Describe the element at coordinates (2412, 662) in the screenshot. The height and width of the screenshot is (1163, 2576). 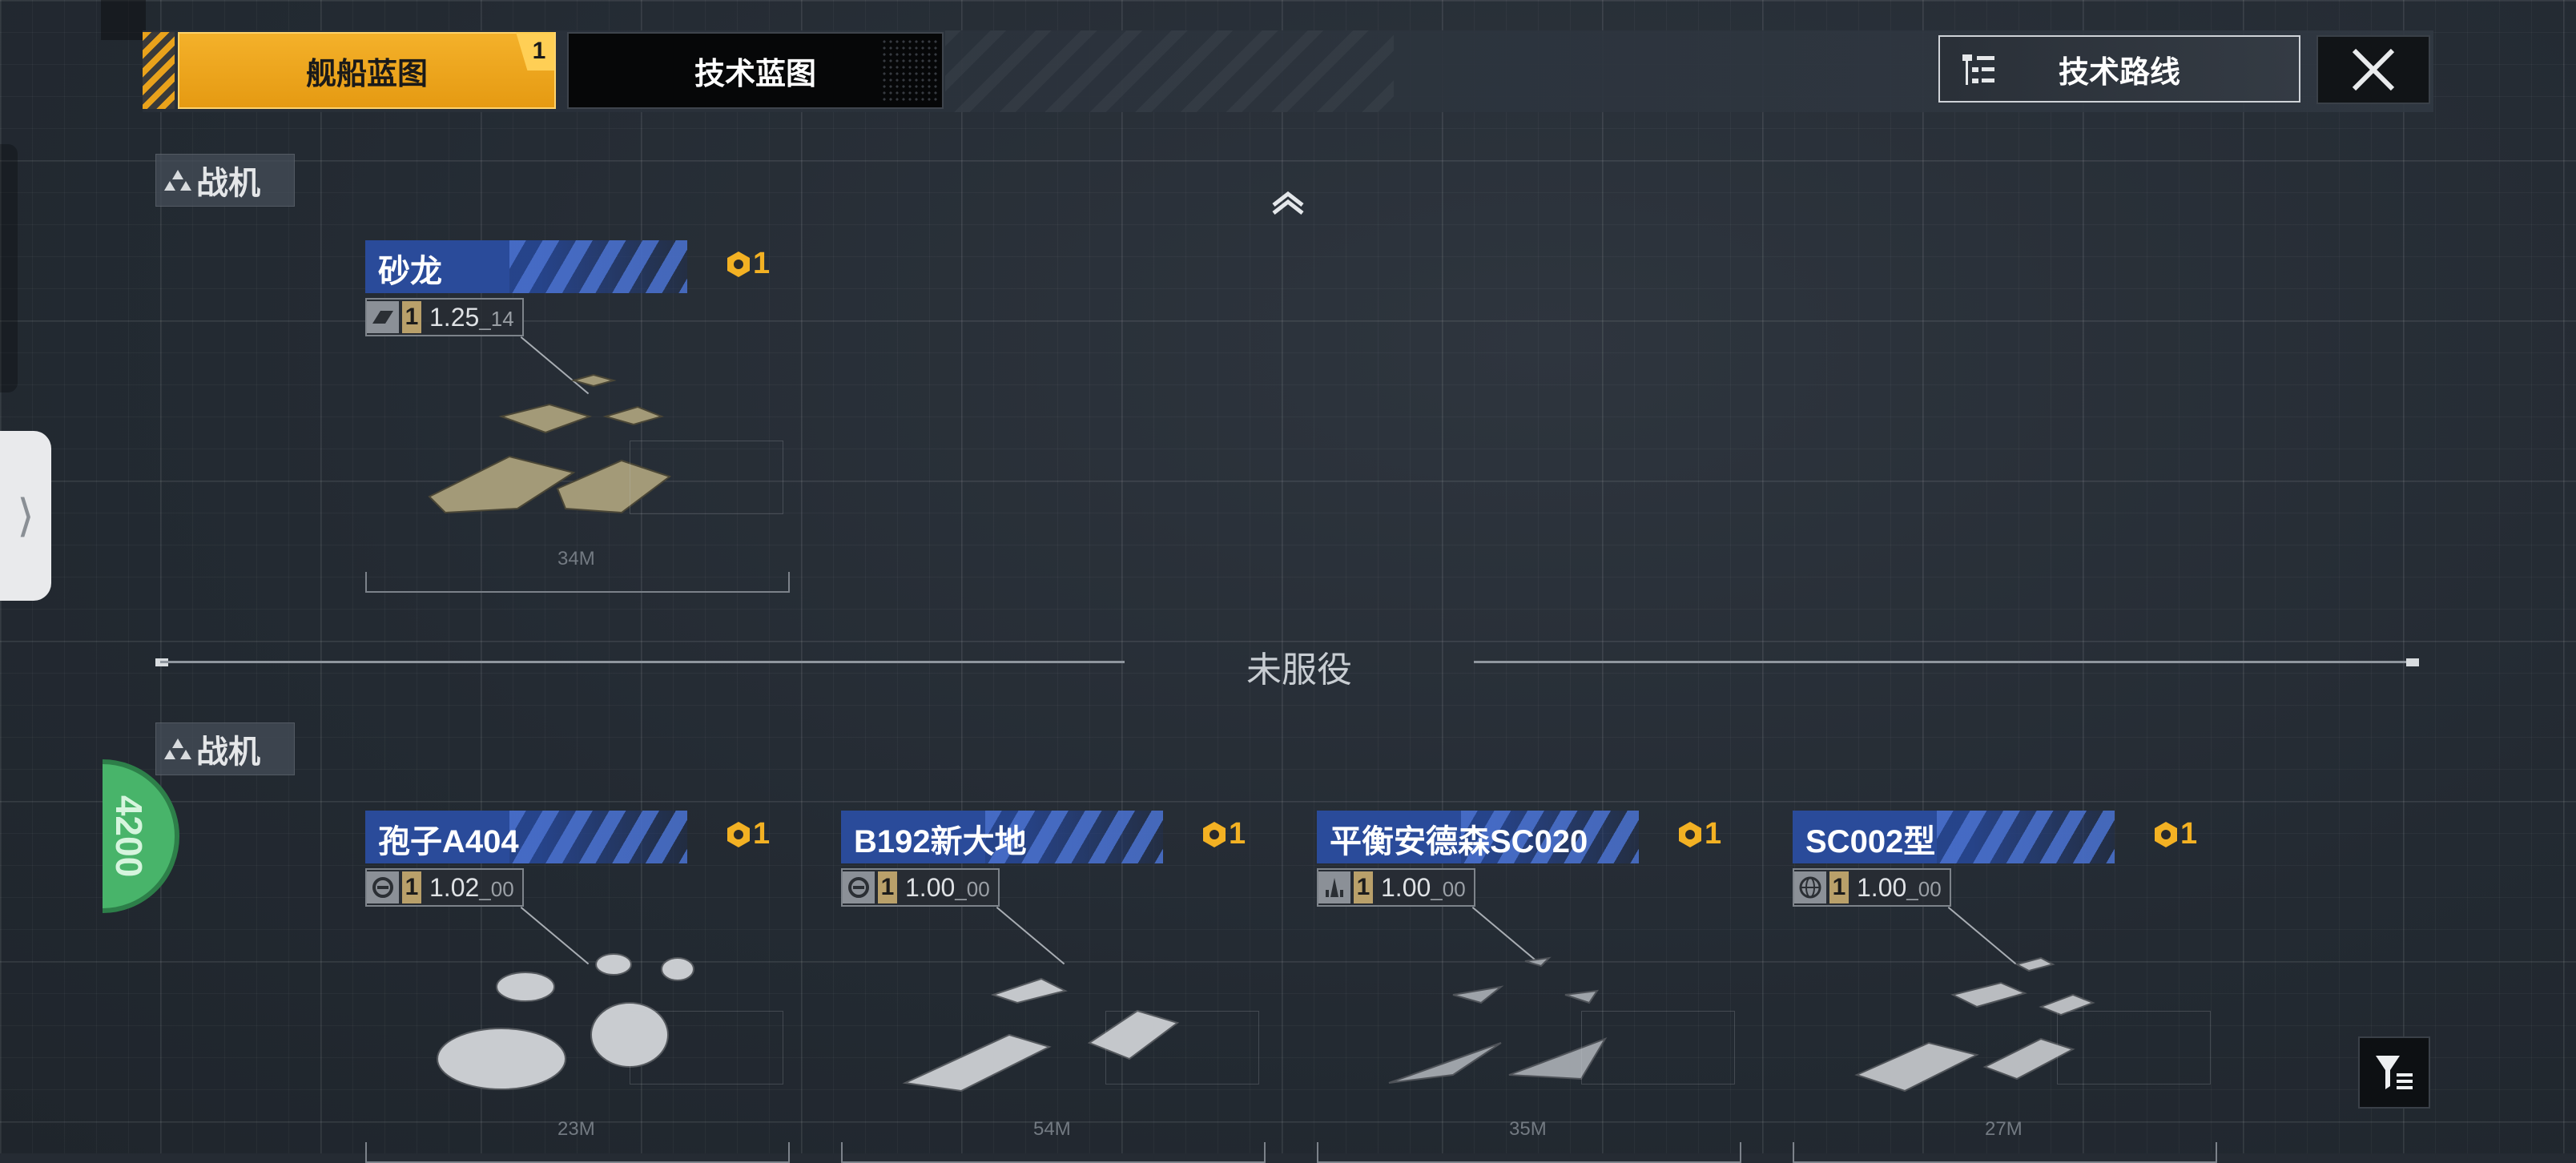
I see `divider-endpoint` at that location.